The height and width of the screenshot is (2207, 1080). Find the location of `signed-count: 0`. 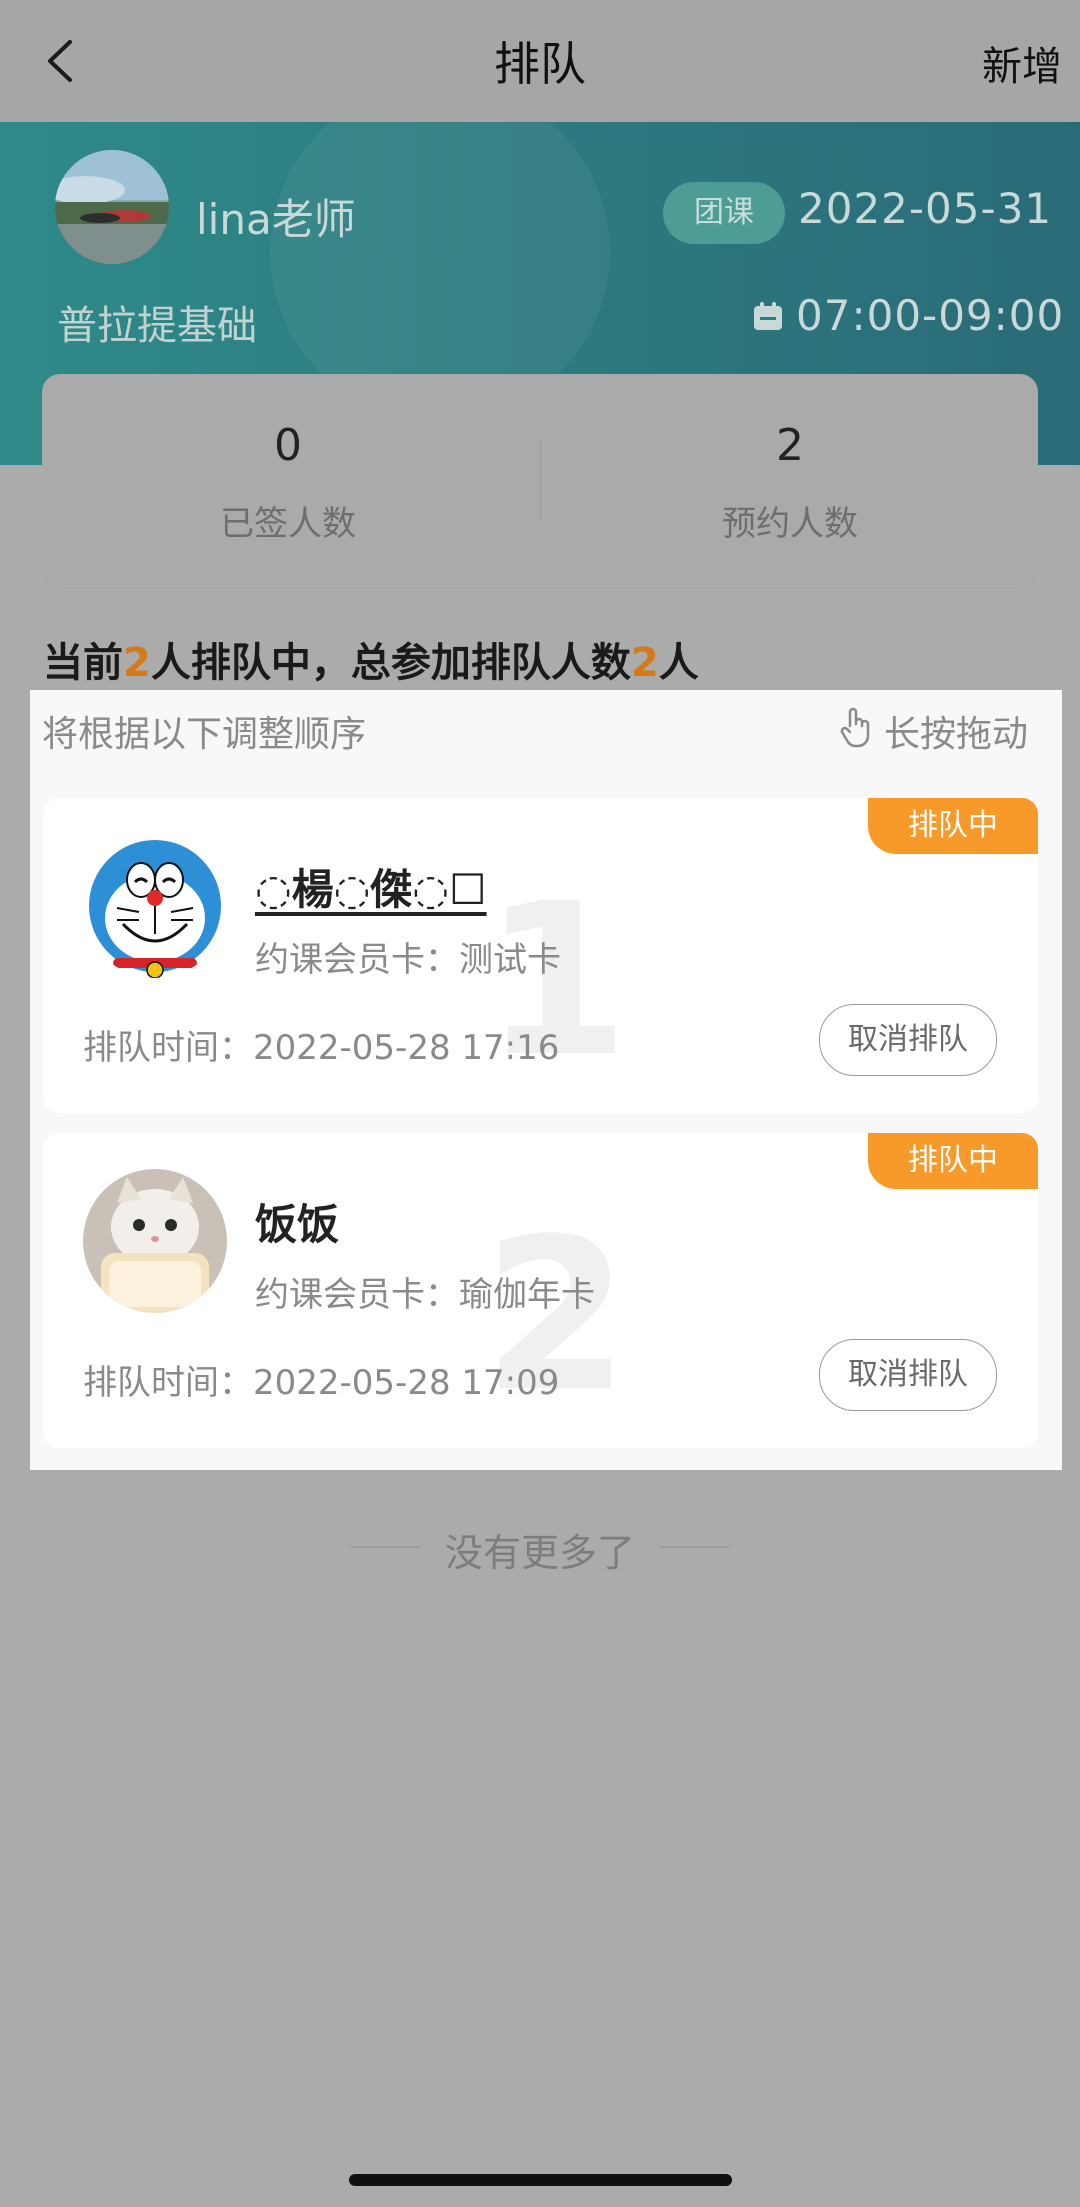

signed-count: 0 is located at coordinates (288, 445).